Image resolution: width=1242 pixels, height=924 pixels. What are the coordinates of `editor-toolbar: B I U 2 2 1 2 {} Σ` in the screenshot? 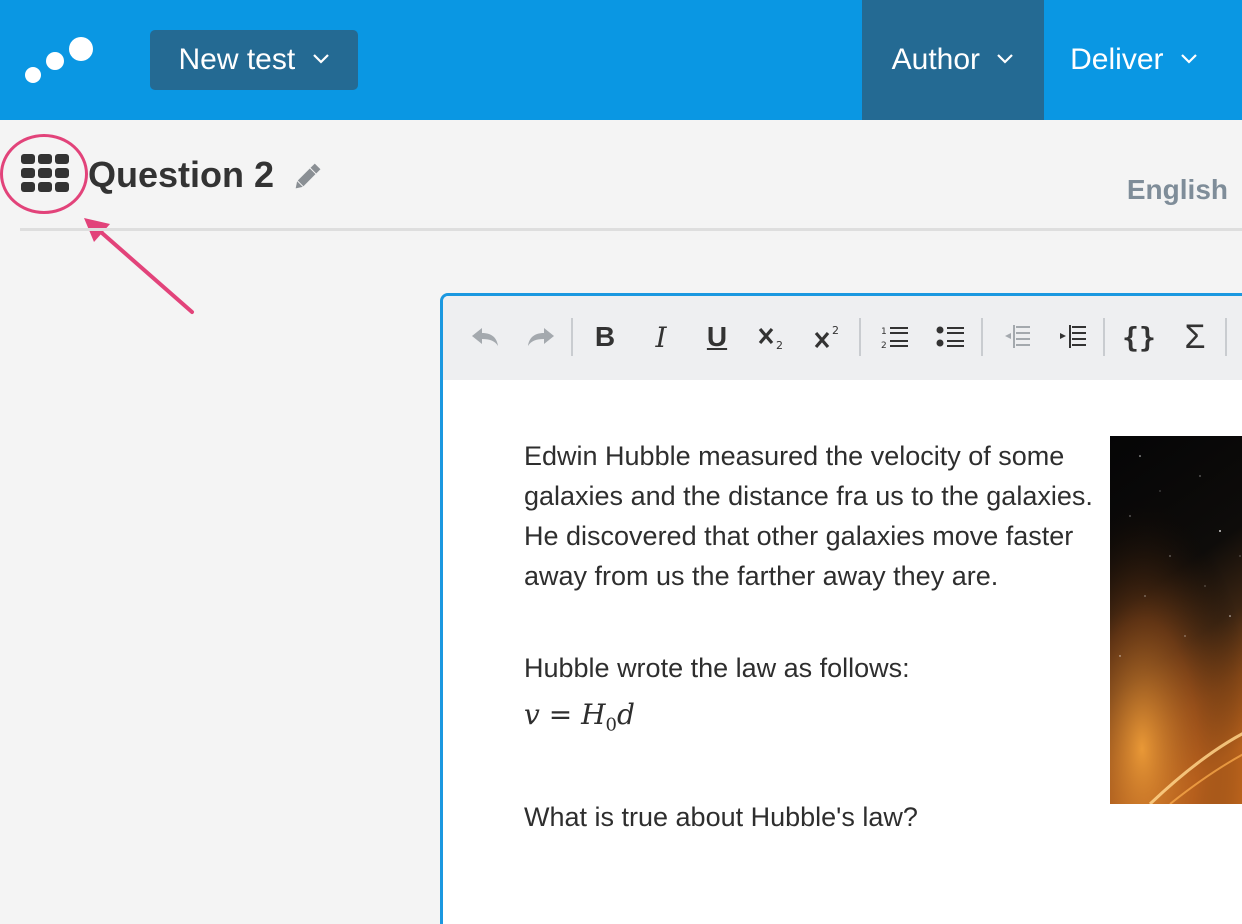 It's located at (842, 338).